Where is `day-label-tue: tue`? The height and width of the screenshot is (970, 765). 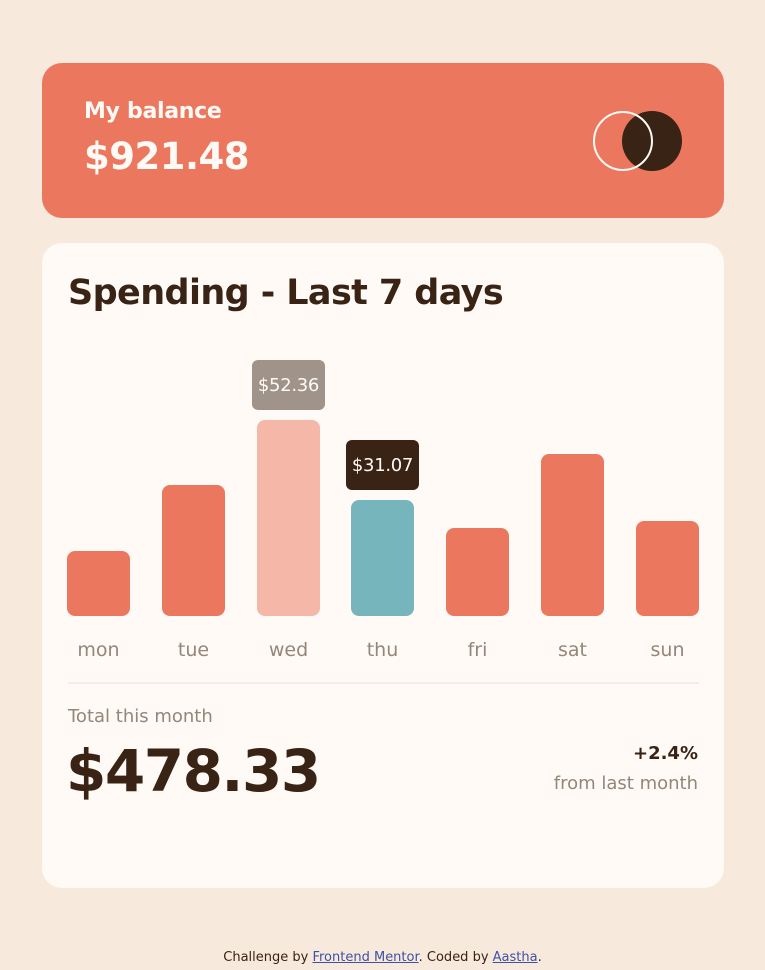 day-label-tue: tue is located at coordinates (193, 650).